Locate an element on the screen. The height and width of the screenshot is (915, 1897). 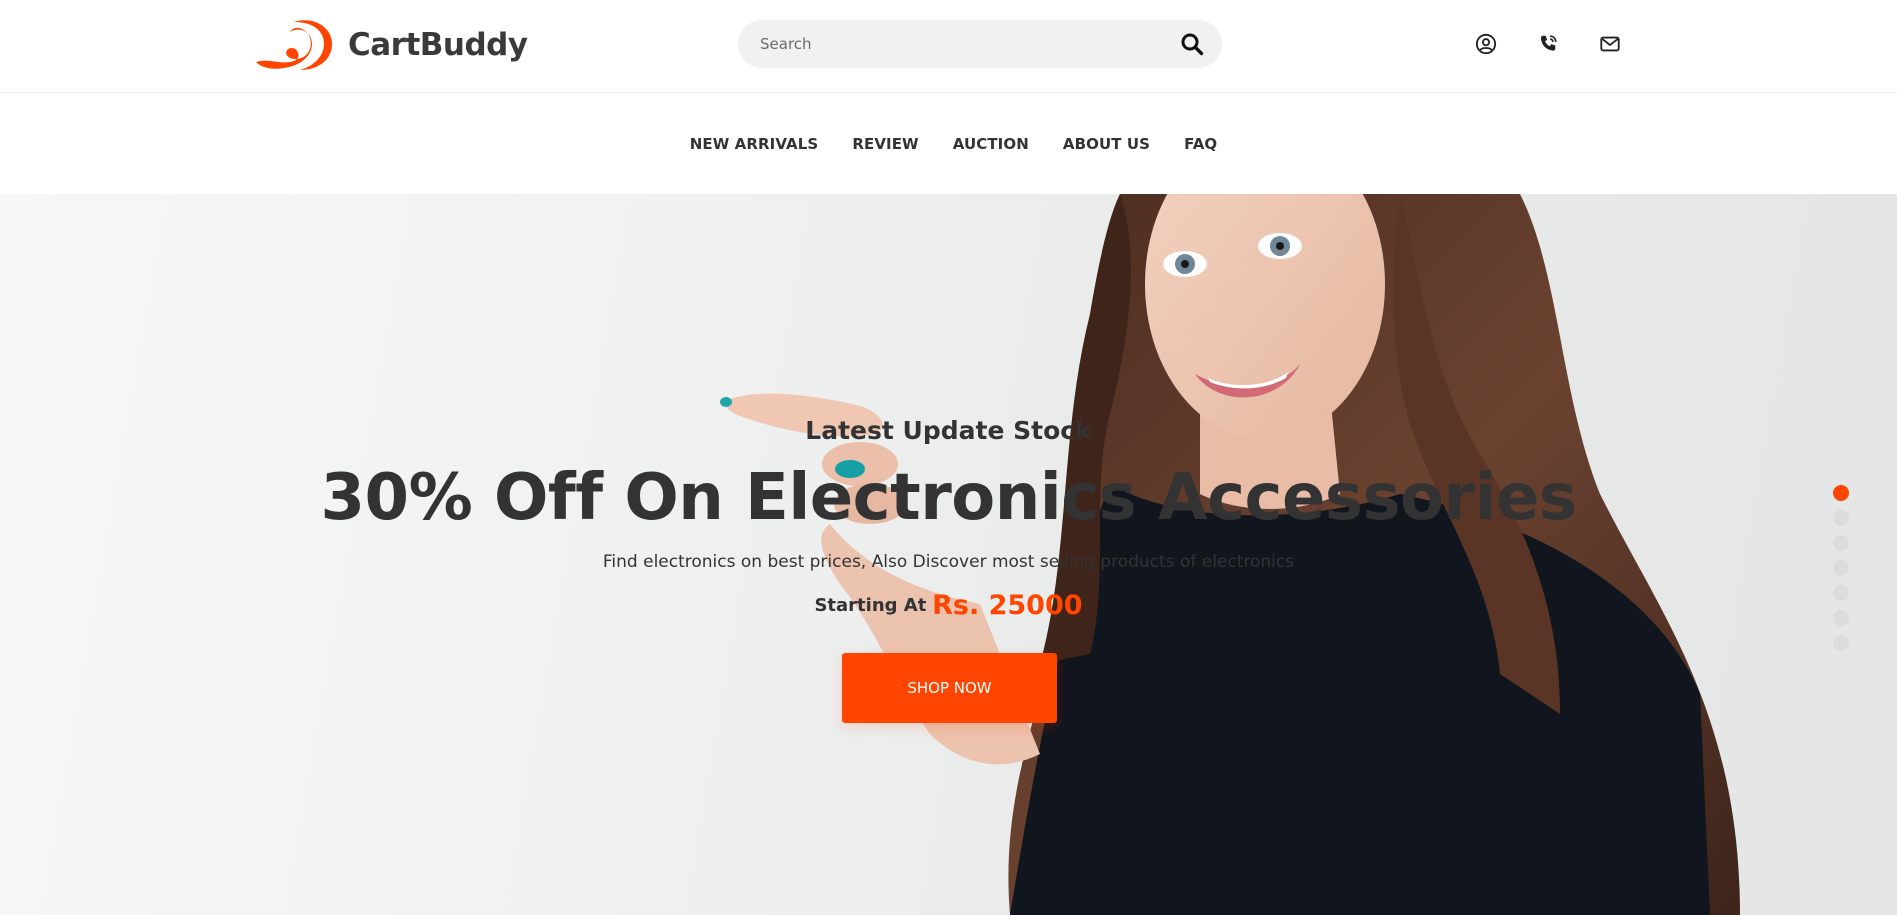
top-header: CartBuddy is located at coordinates (948, 46).